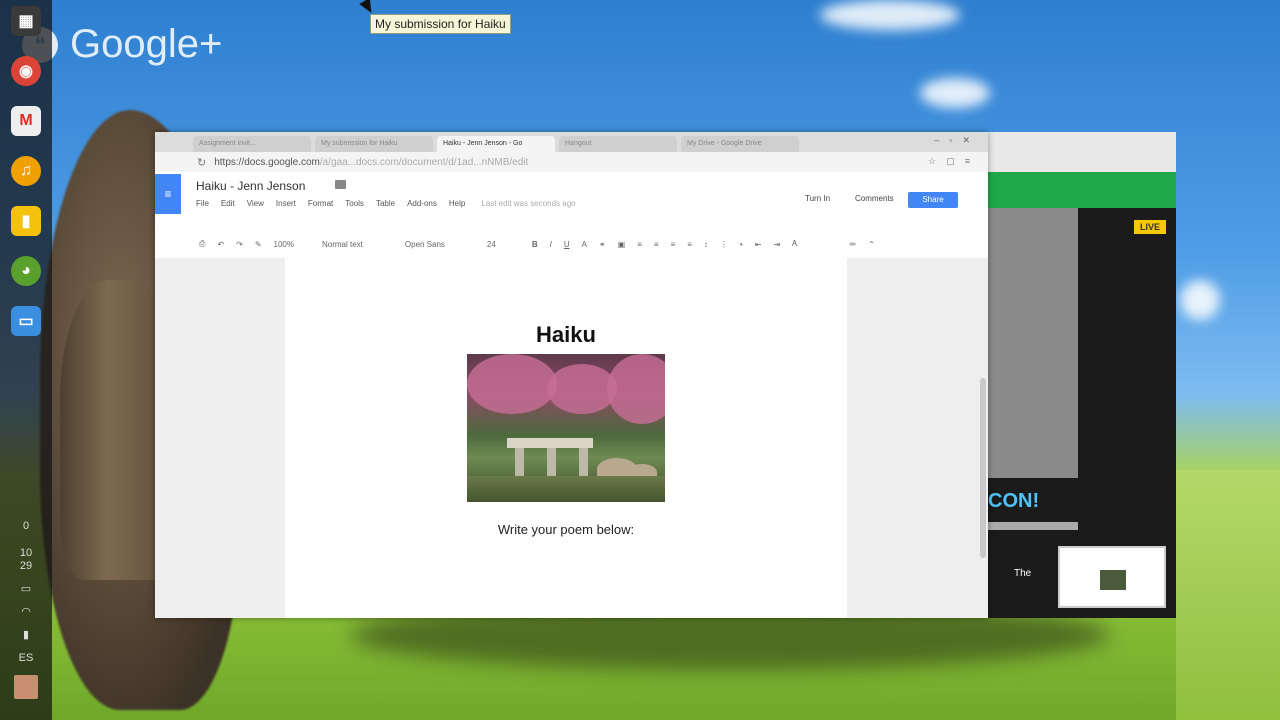 This screenshot has height=720, width=1280. I want to click on justify-icon: ≡, so click(689, 244).